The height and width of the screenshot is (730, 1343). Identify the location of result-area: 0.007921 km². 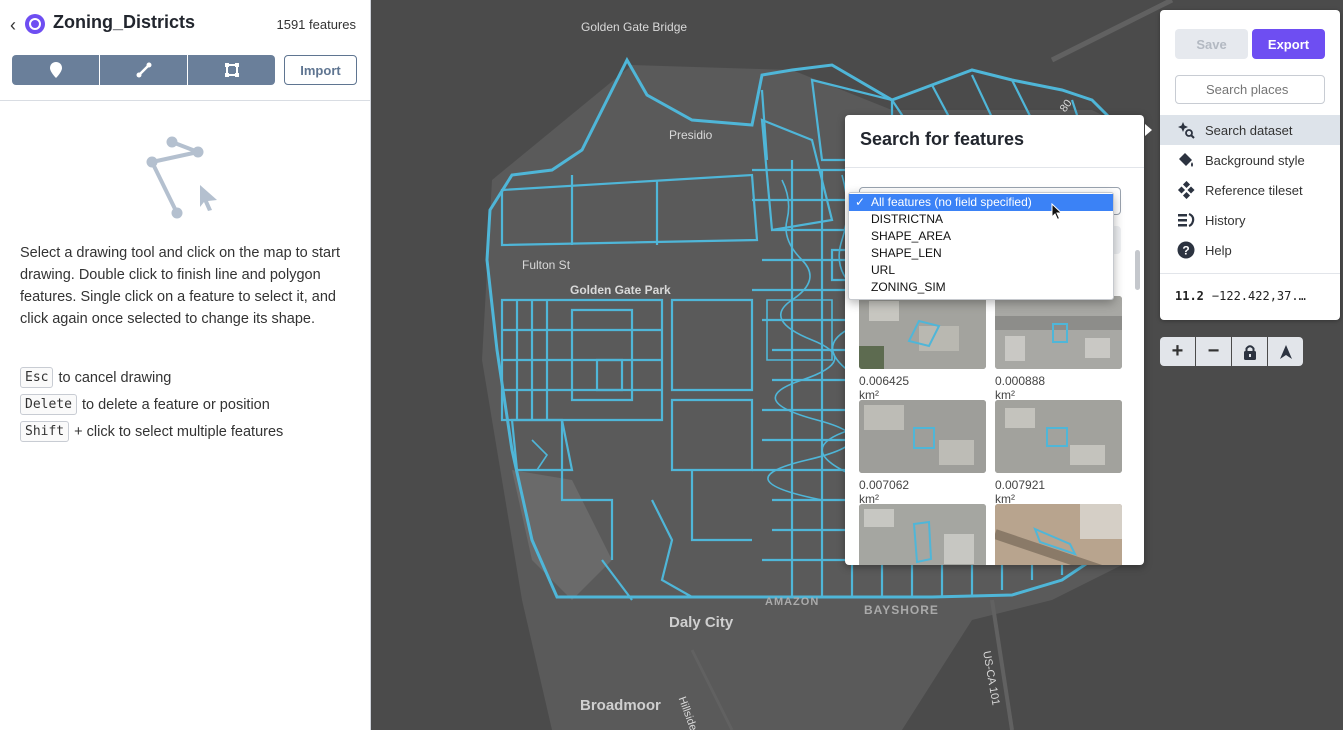
(1020, 492).